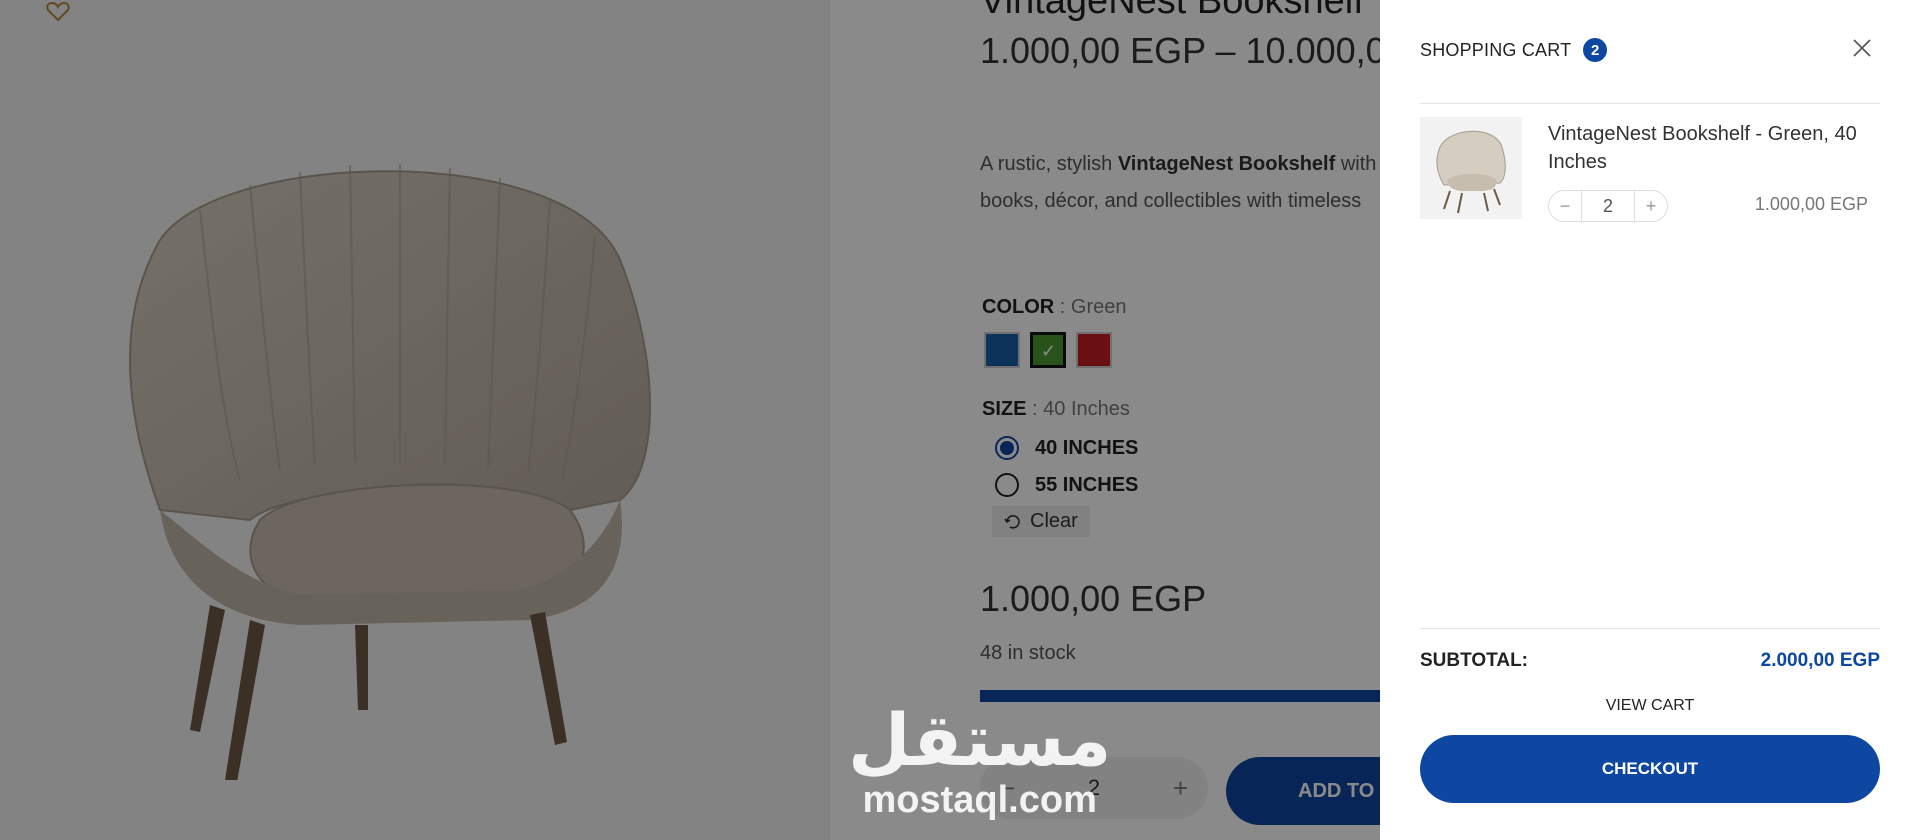 Image resolution: width=1918 pixels, height=840 pixels. I want to click on watermark: مستقل mostaql.com, so click(979, 760).